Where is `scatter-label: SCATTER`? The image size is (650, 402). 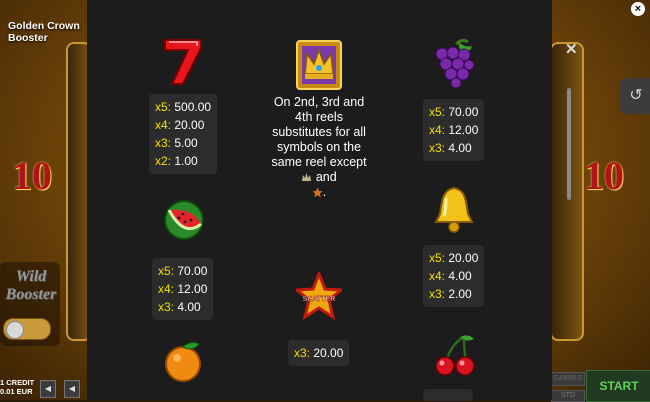
scatter-label: SCATTER is located at coordinates (319, 299).